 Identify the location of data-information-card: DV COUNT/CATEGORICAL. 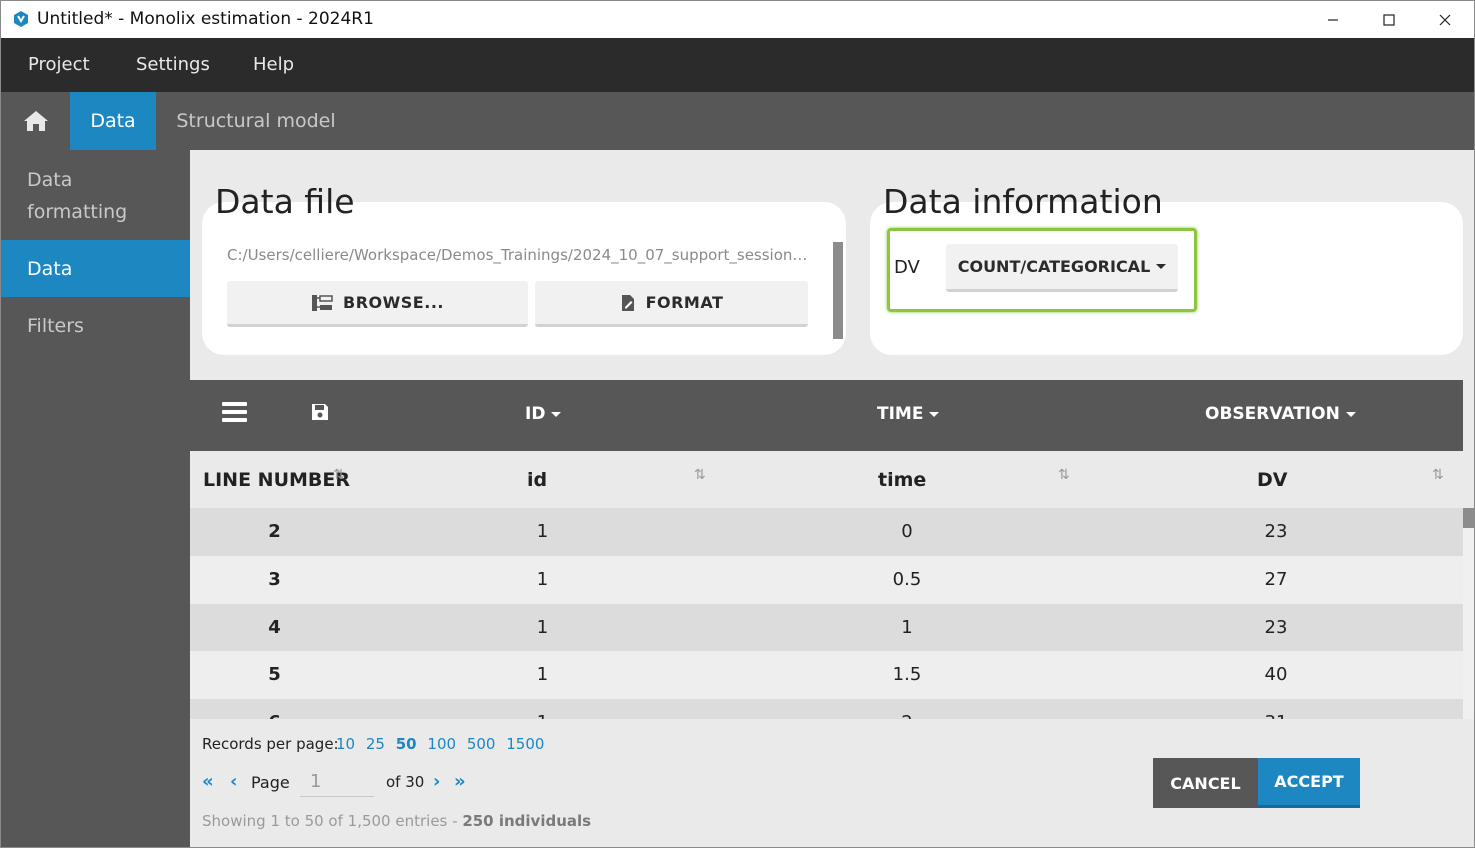
(1166, 278).